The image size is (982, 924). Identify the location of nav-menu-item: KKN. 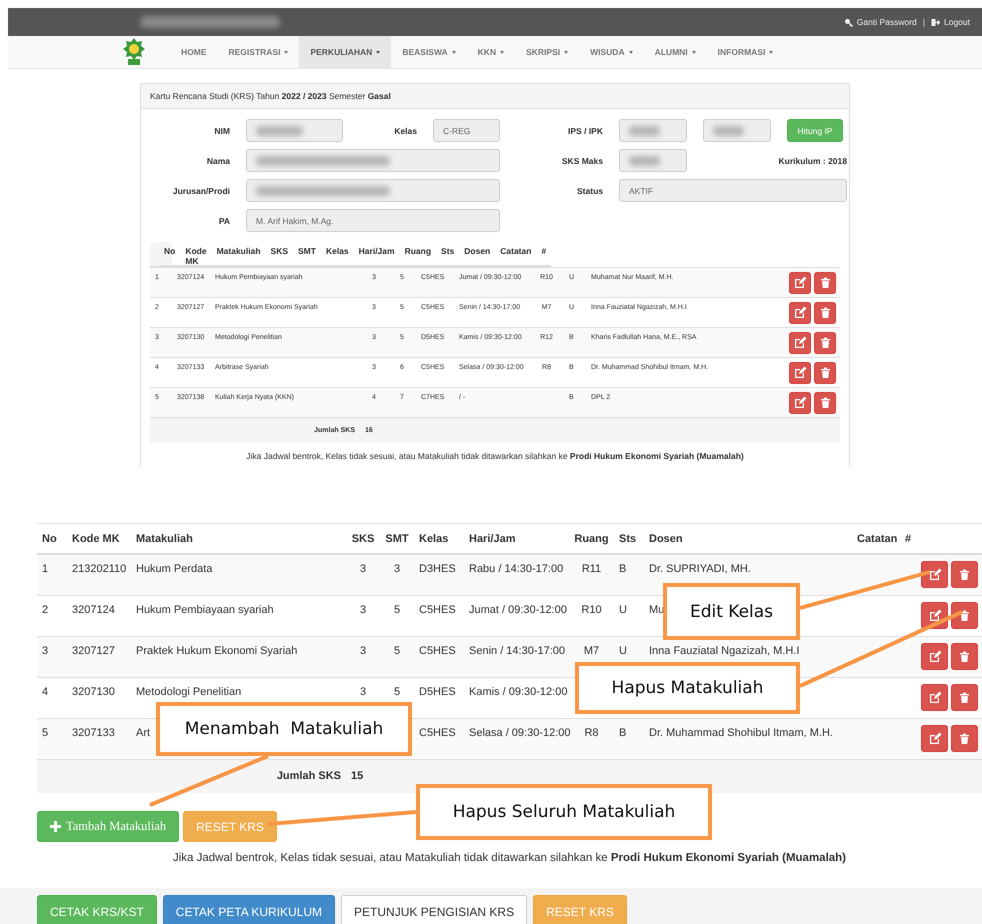
(491, 52).